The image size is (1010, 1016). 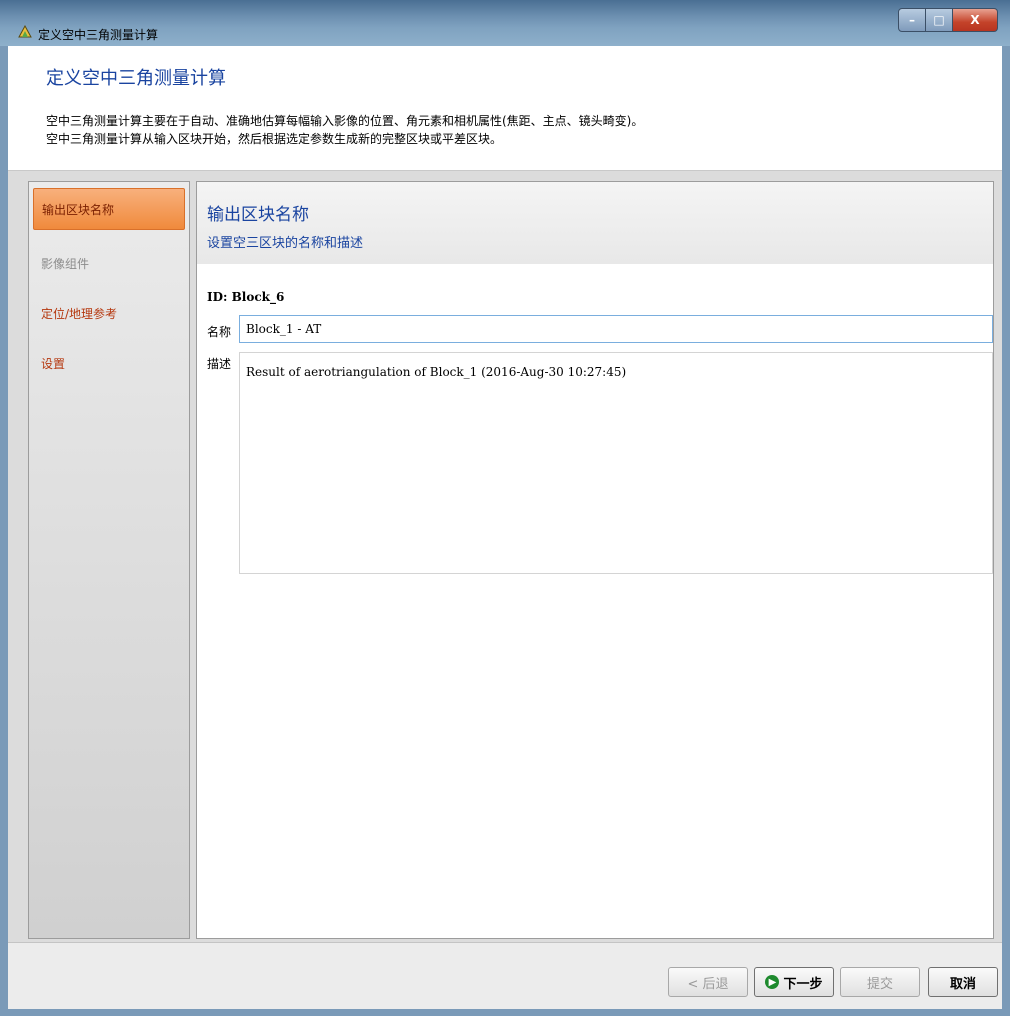 I want to click on window-title: 定义空中三角测量计算, so click(x=98, y=35).